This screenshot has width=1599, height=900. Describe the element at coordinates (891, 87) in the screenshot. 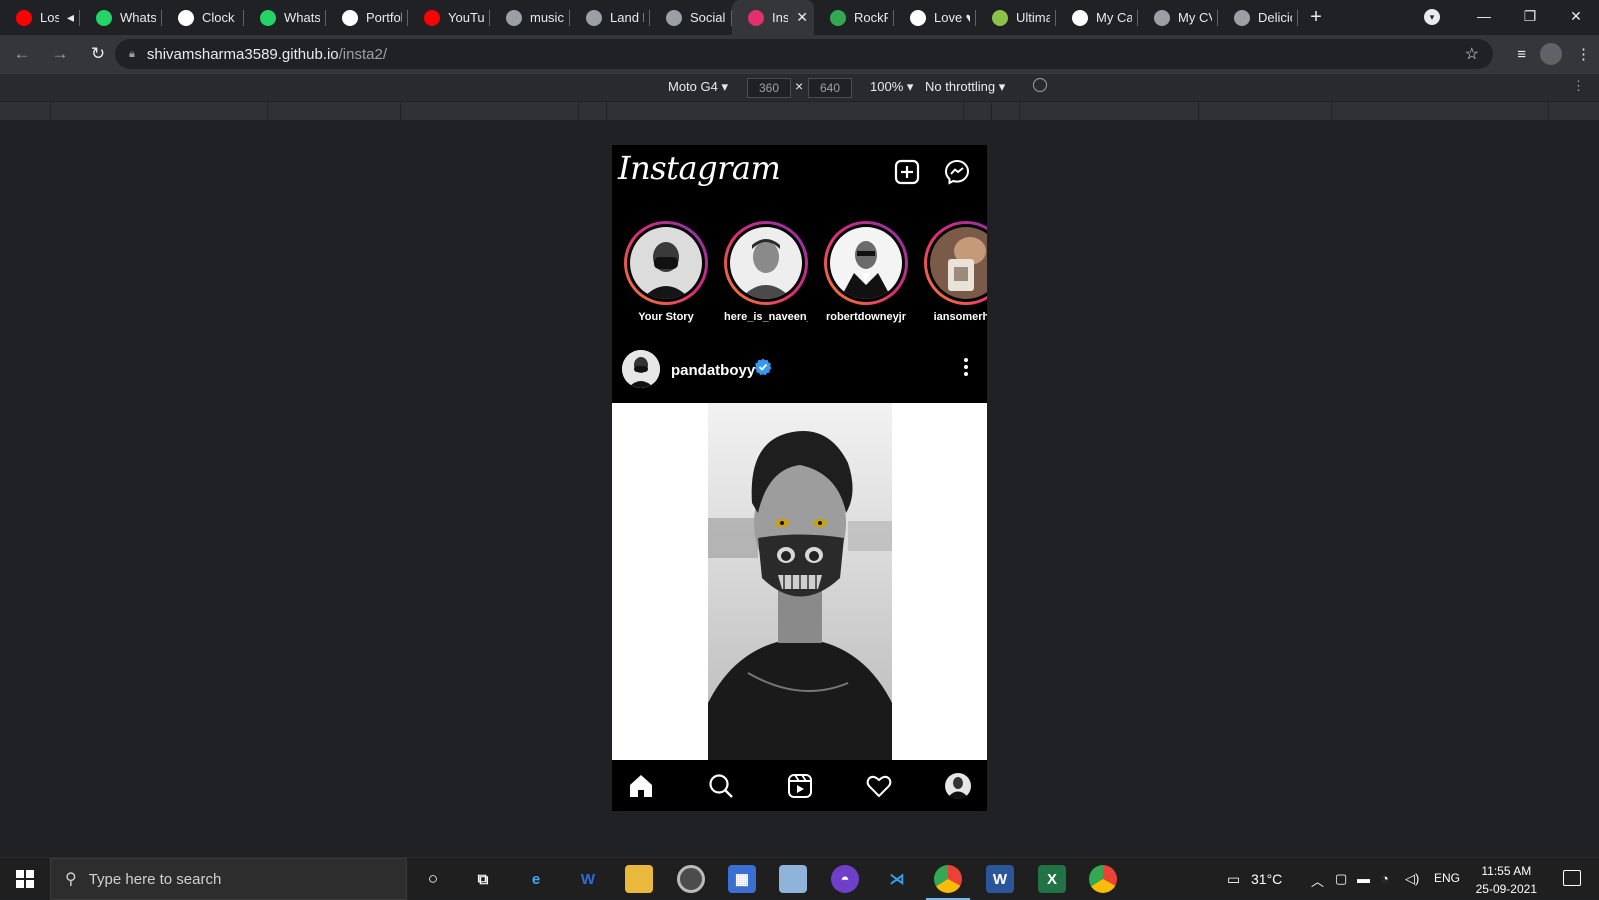

I see `zoom-select: 100% ▾` at that location.